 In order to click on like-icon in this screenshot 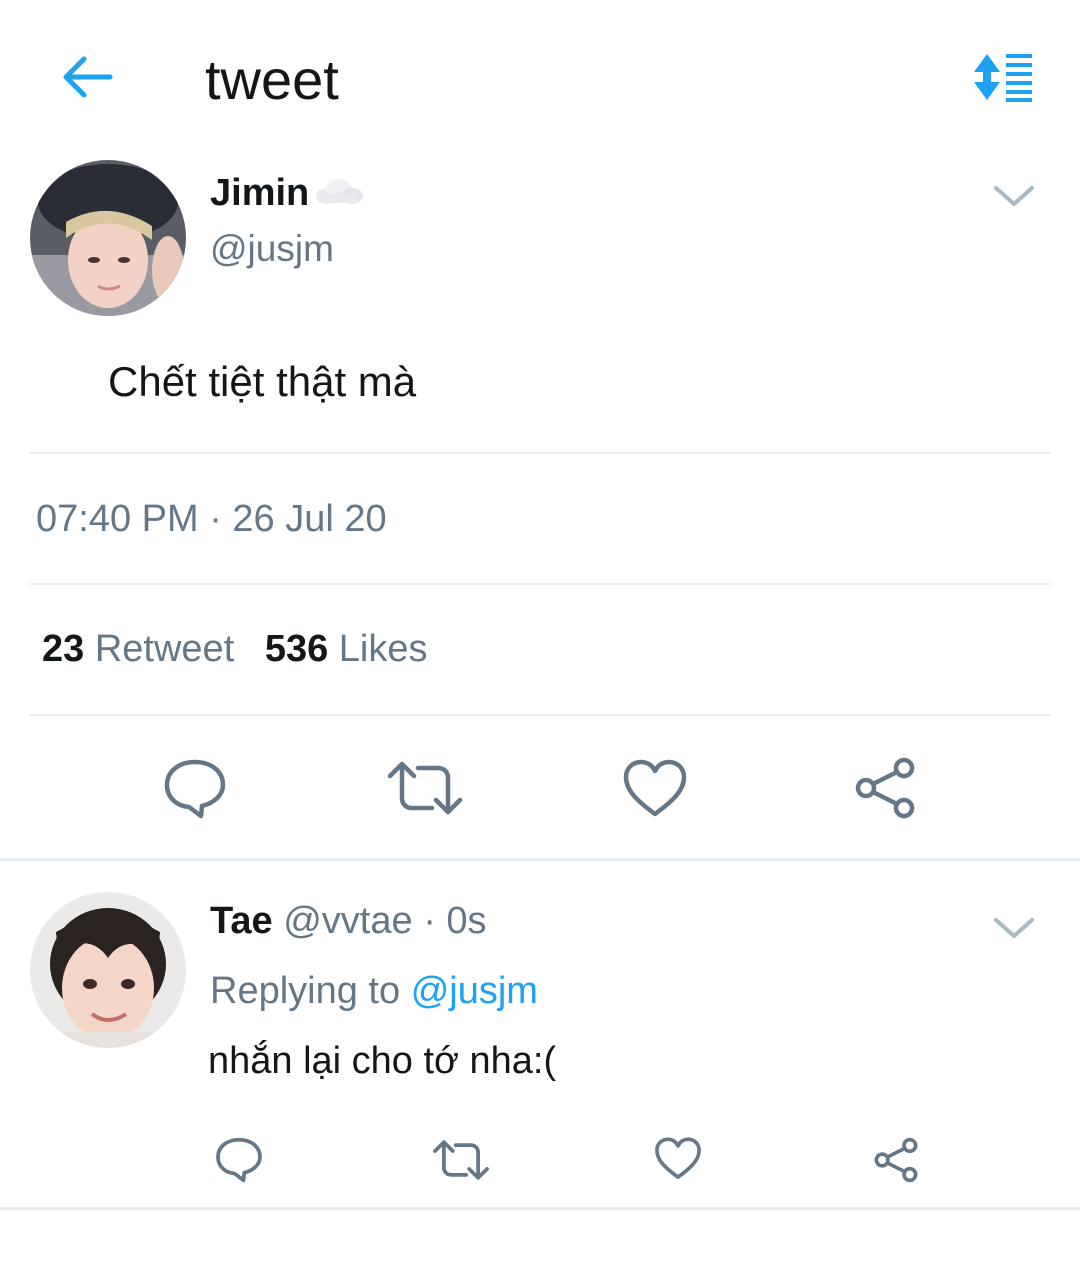, I will do `click(655, 789)`.